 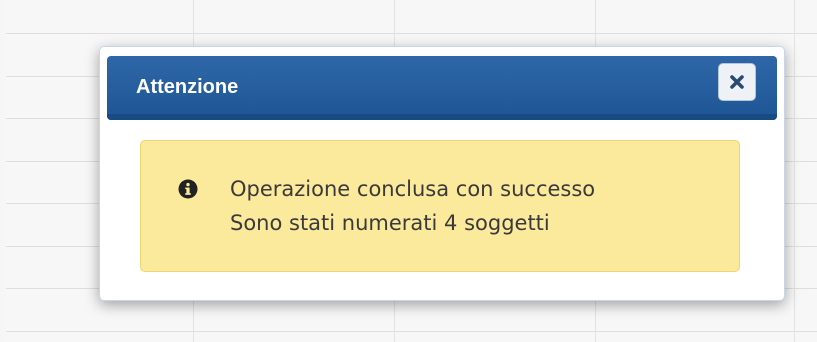 I want to click on close-button, so click(x=737, y=82).